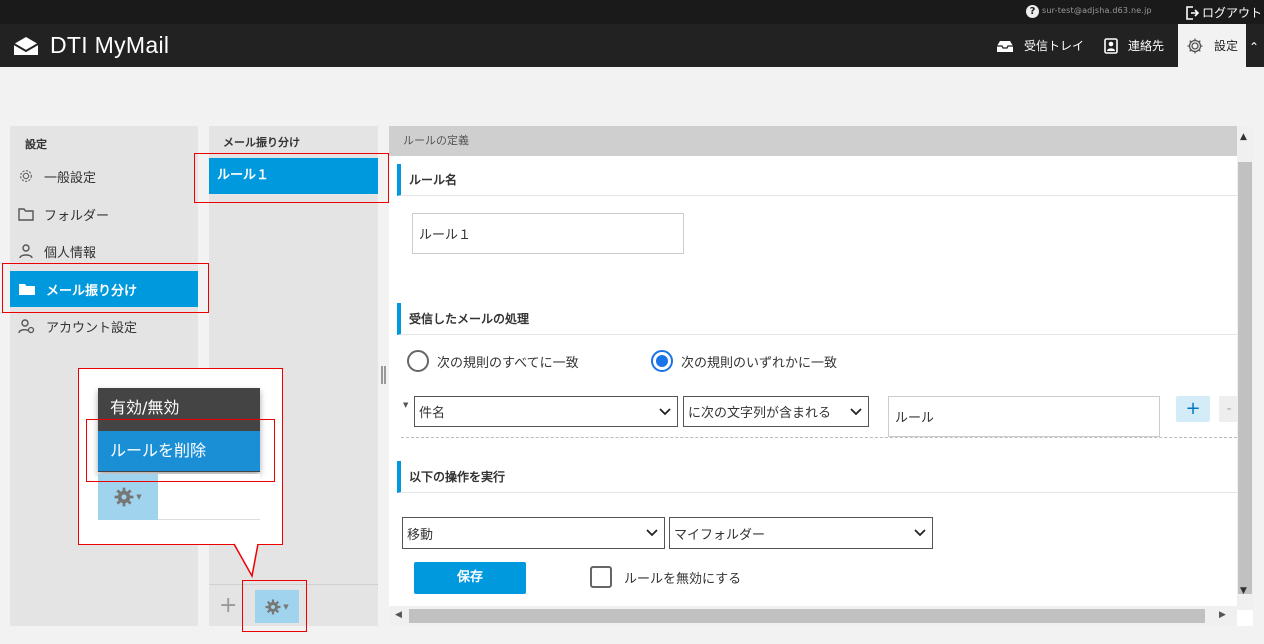 Image resolution: width=1264 pixels, height=644 pixels. Describe the element at coordinates (418, 361) in the screenshot. I see `radio-circle` at that location.